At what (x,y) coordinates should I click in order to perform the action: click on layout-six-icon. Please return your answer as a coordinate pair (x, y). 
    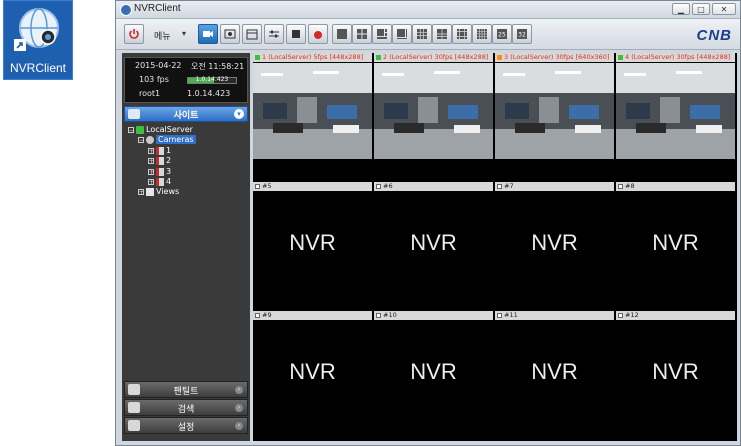
    Looking at the image, I should click on (382, 34).